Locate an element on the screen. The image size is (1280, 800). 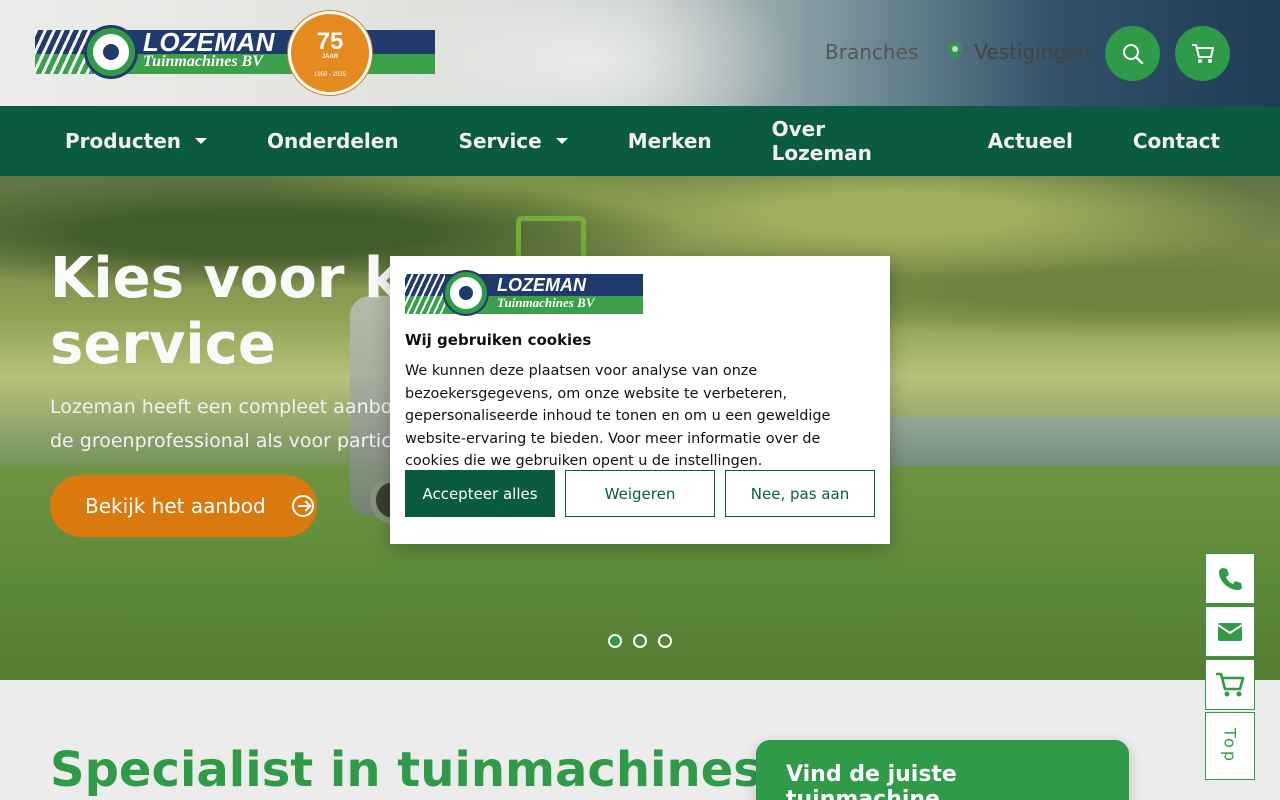
nav-item-merken: Merken is located at coordinates (670, 141).